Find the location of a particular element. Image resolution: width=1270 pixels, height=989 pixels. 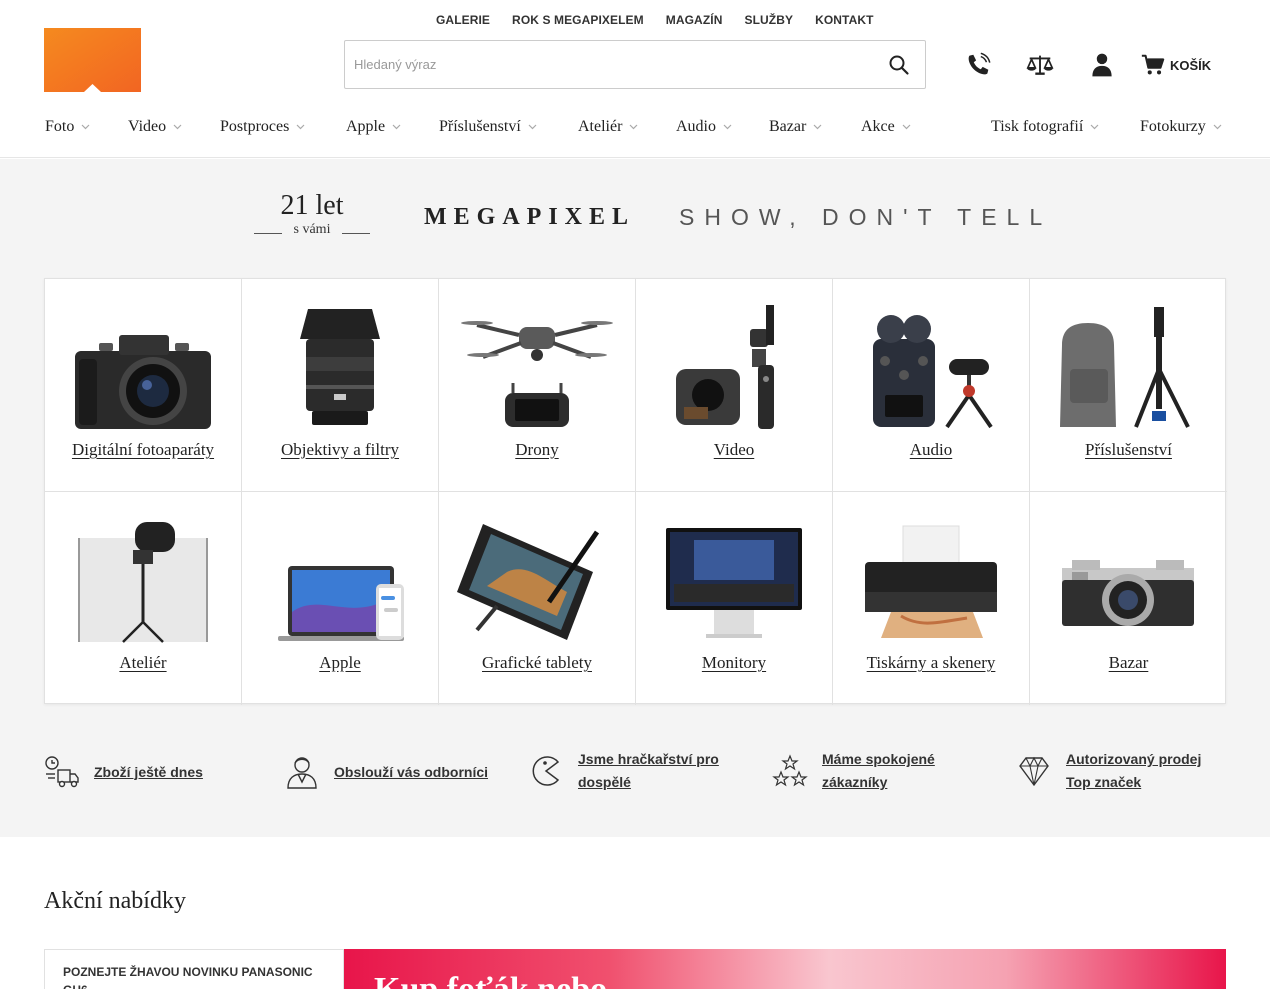

nav-item-akce: Akce is located at coordinates (886, 127).